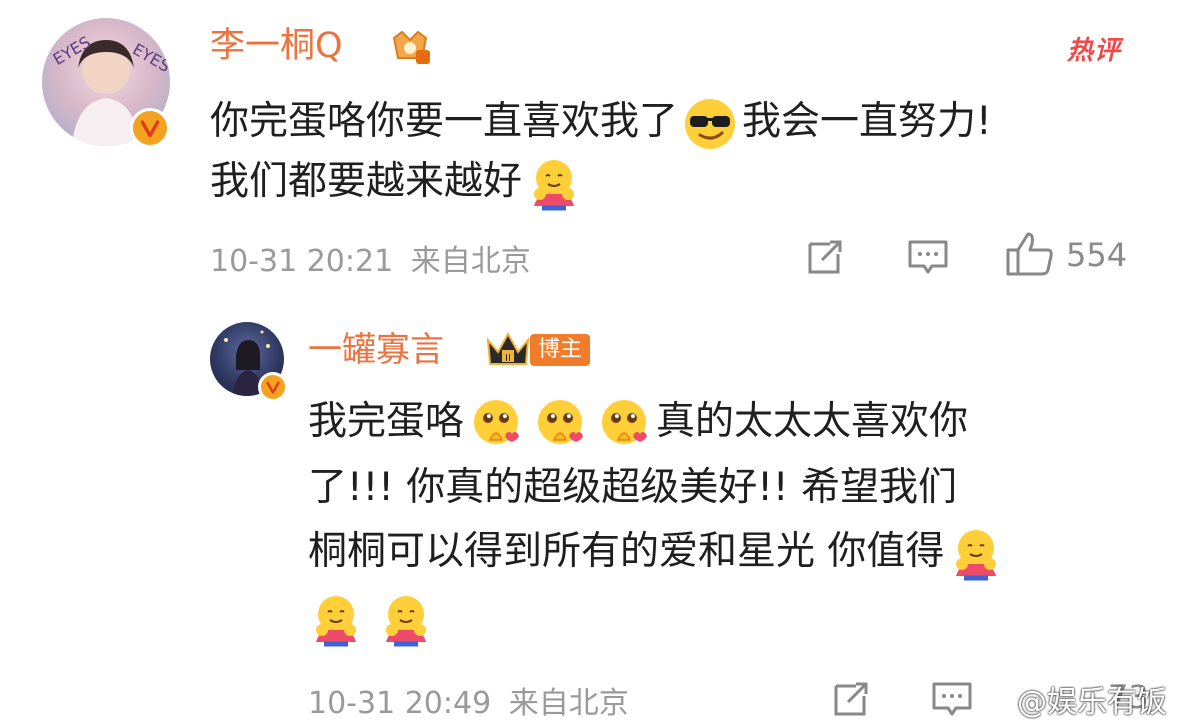  I want to click on sunglasses-emoji-icon, so click(710, 124).